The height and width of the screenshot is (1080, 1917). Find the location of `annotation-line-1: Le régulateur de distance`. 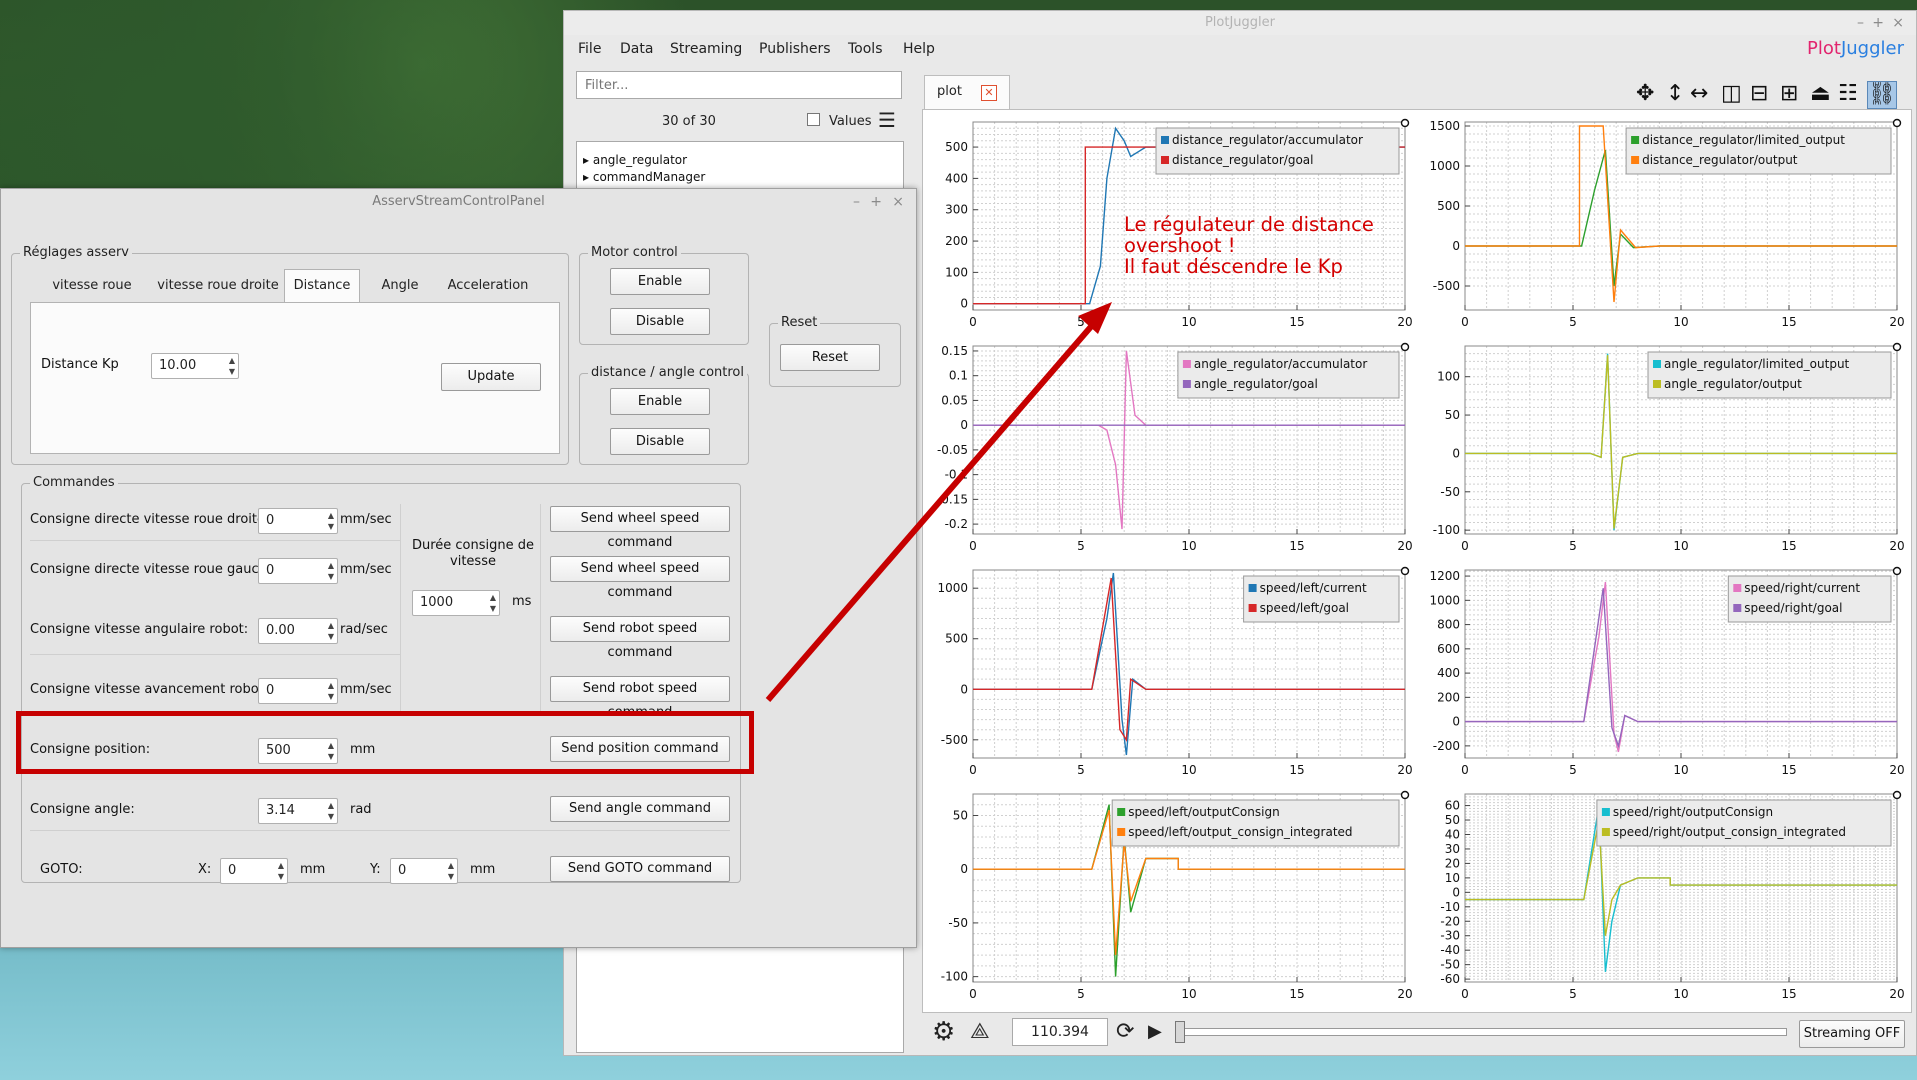

annotation-line-1: Le régulateur de distance is located at coordinates (1249, 224).